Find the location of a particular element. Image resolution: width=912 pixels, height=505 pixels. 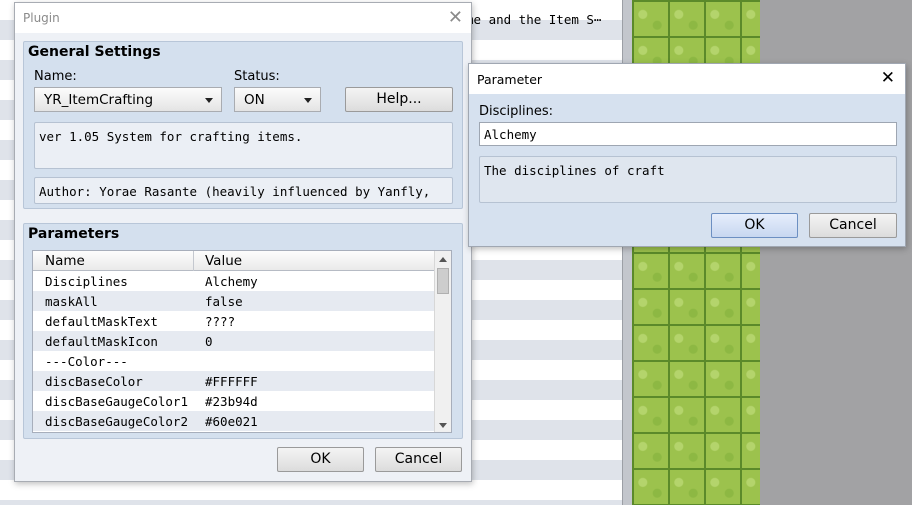

table-row: Disciplines Alchemy is located at coordinates (242, 281).